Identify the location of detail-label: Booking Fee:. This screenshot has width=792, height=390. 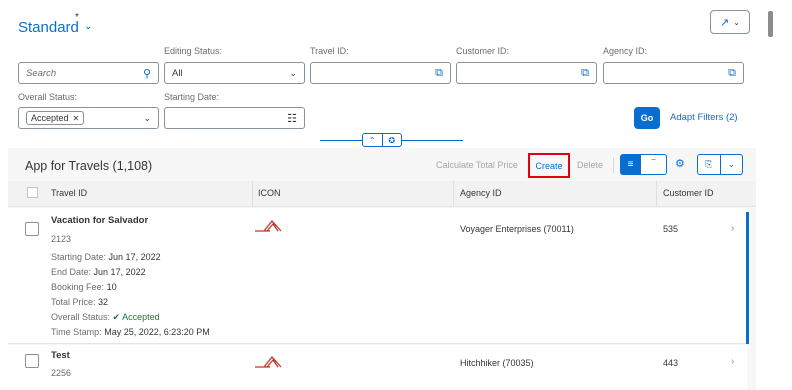
(78, 287).